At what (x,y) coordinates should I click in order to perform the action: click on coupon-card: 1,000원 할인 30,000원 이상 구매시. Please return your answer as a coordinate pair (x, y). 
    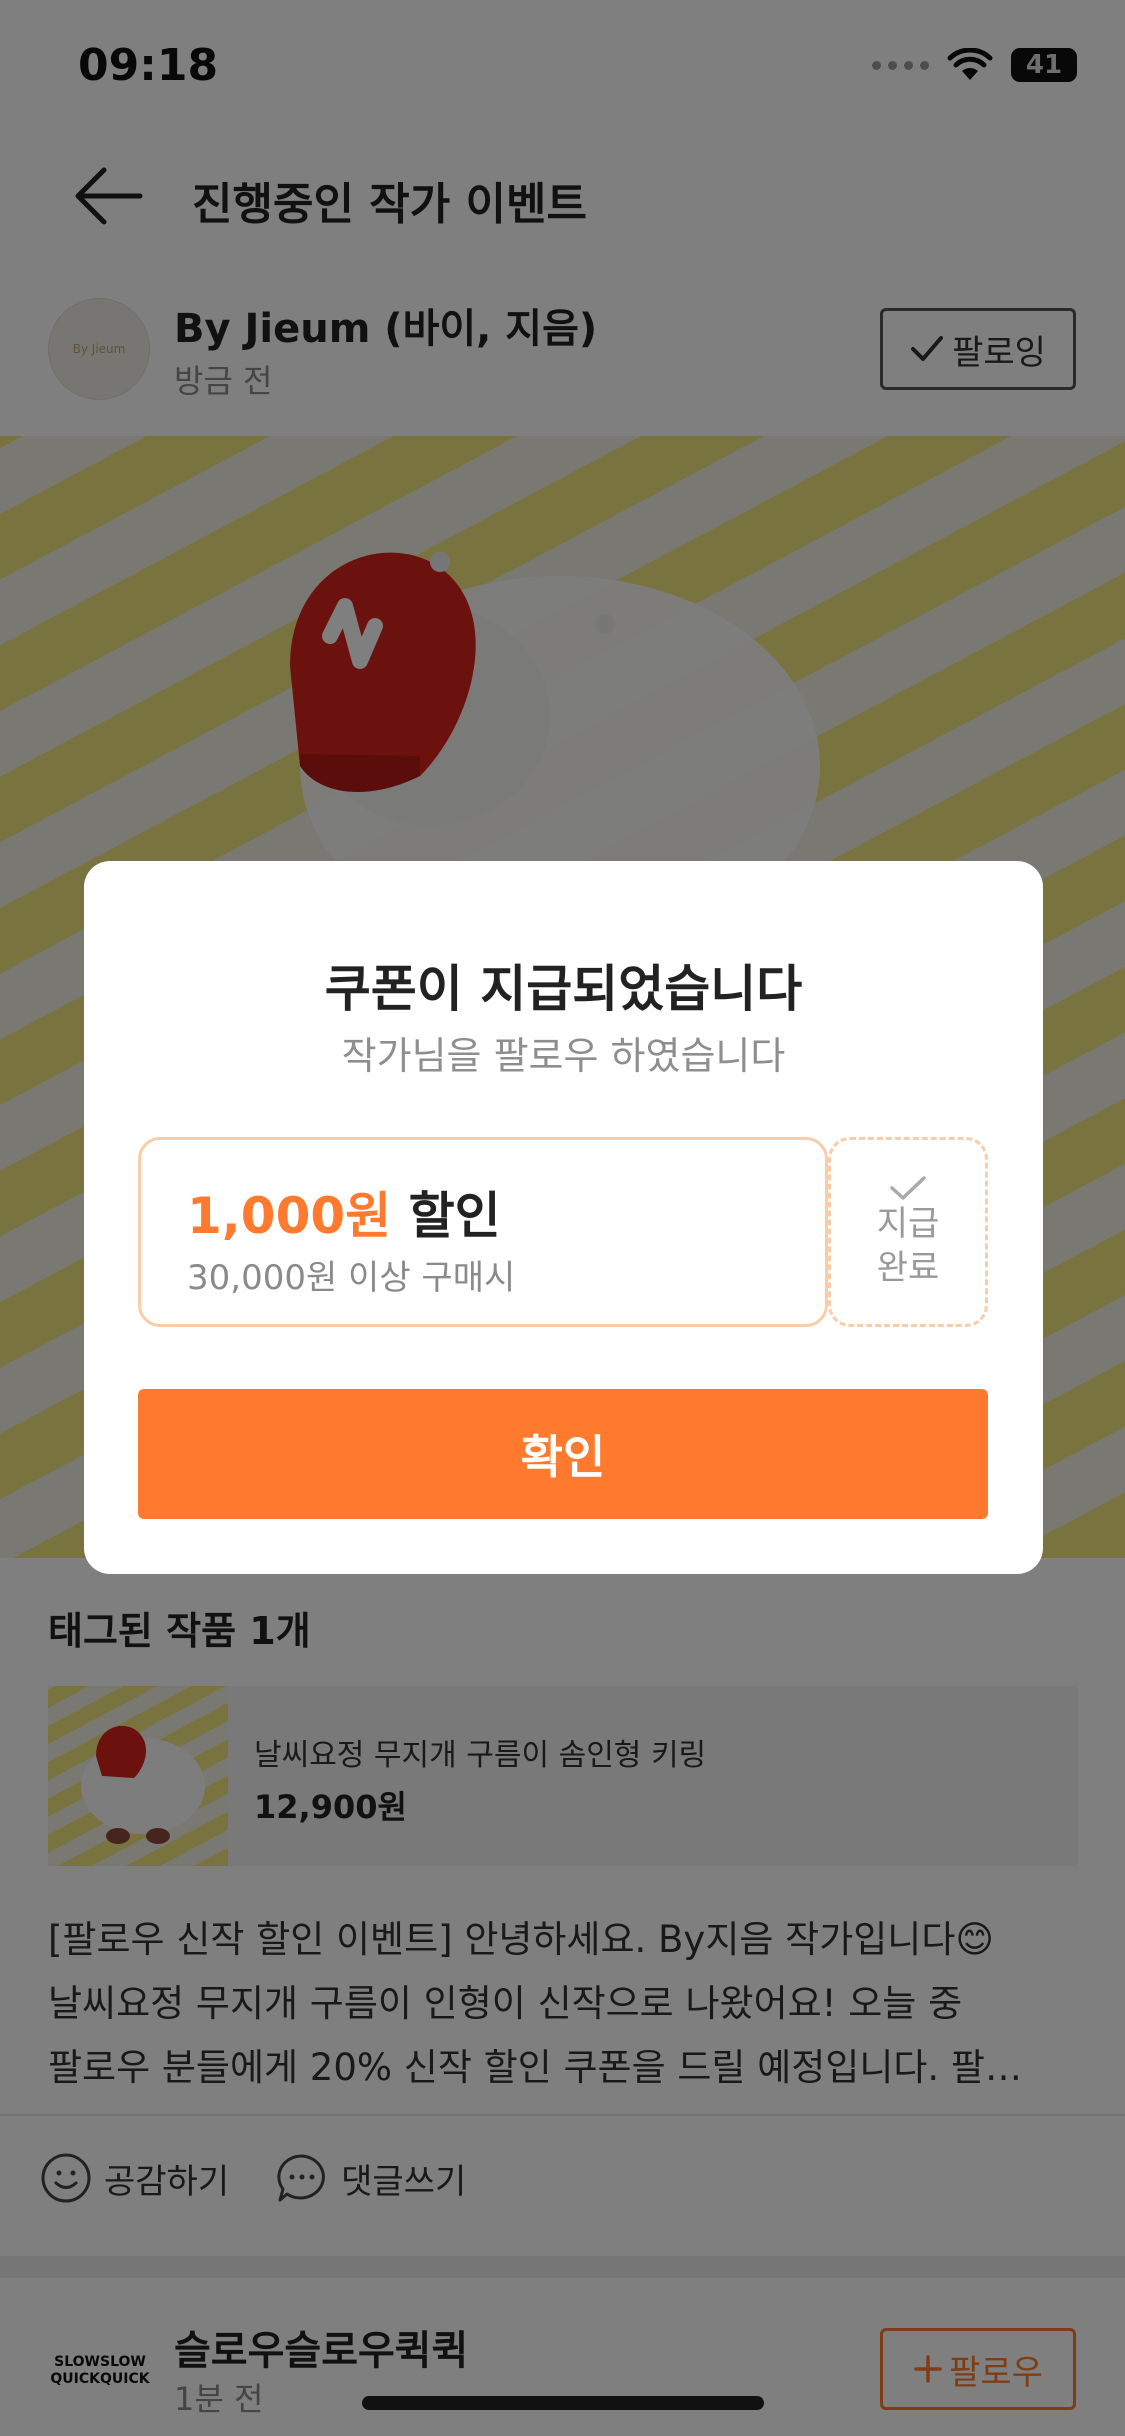
    Looking at the image, I should click on (483, 1232).